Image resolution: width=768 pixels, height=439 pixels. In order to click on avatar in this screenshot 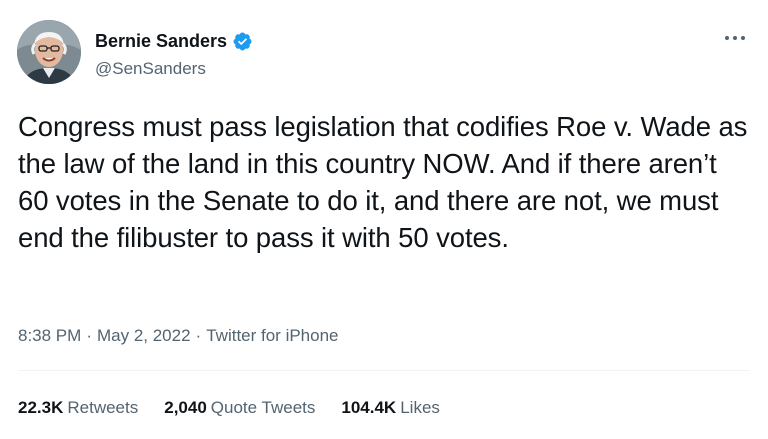, I will do `click(49, 52)`.